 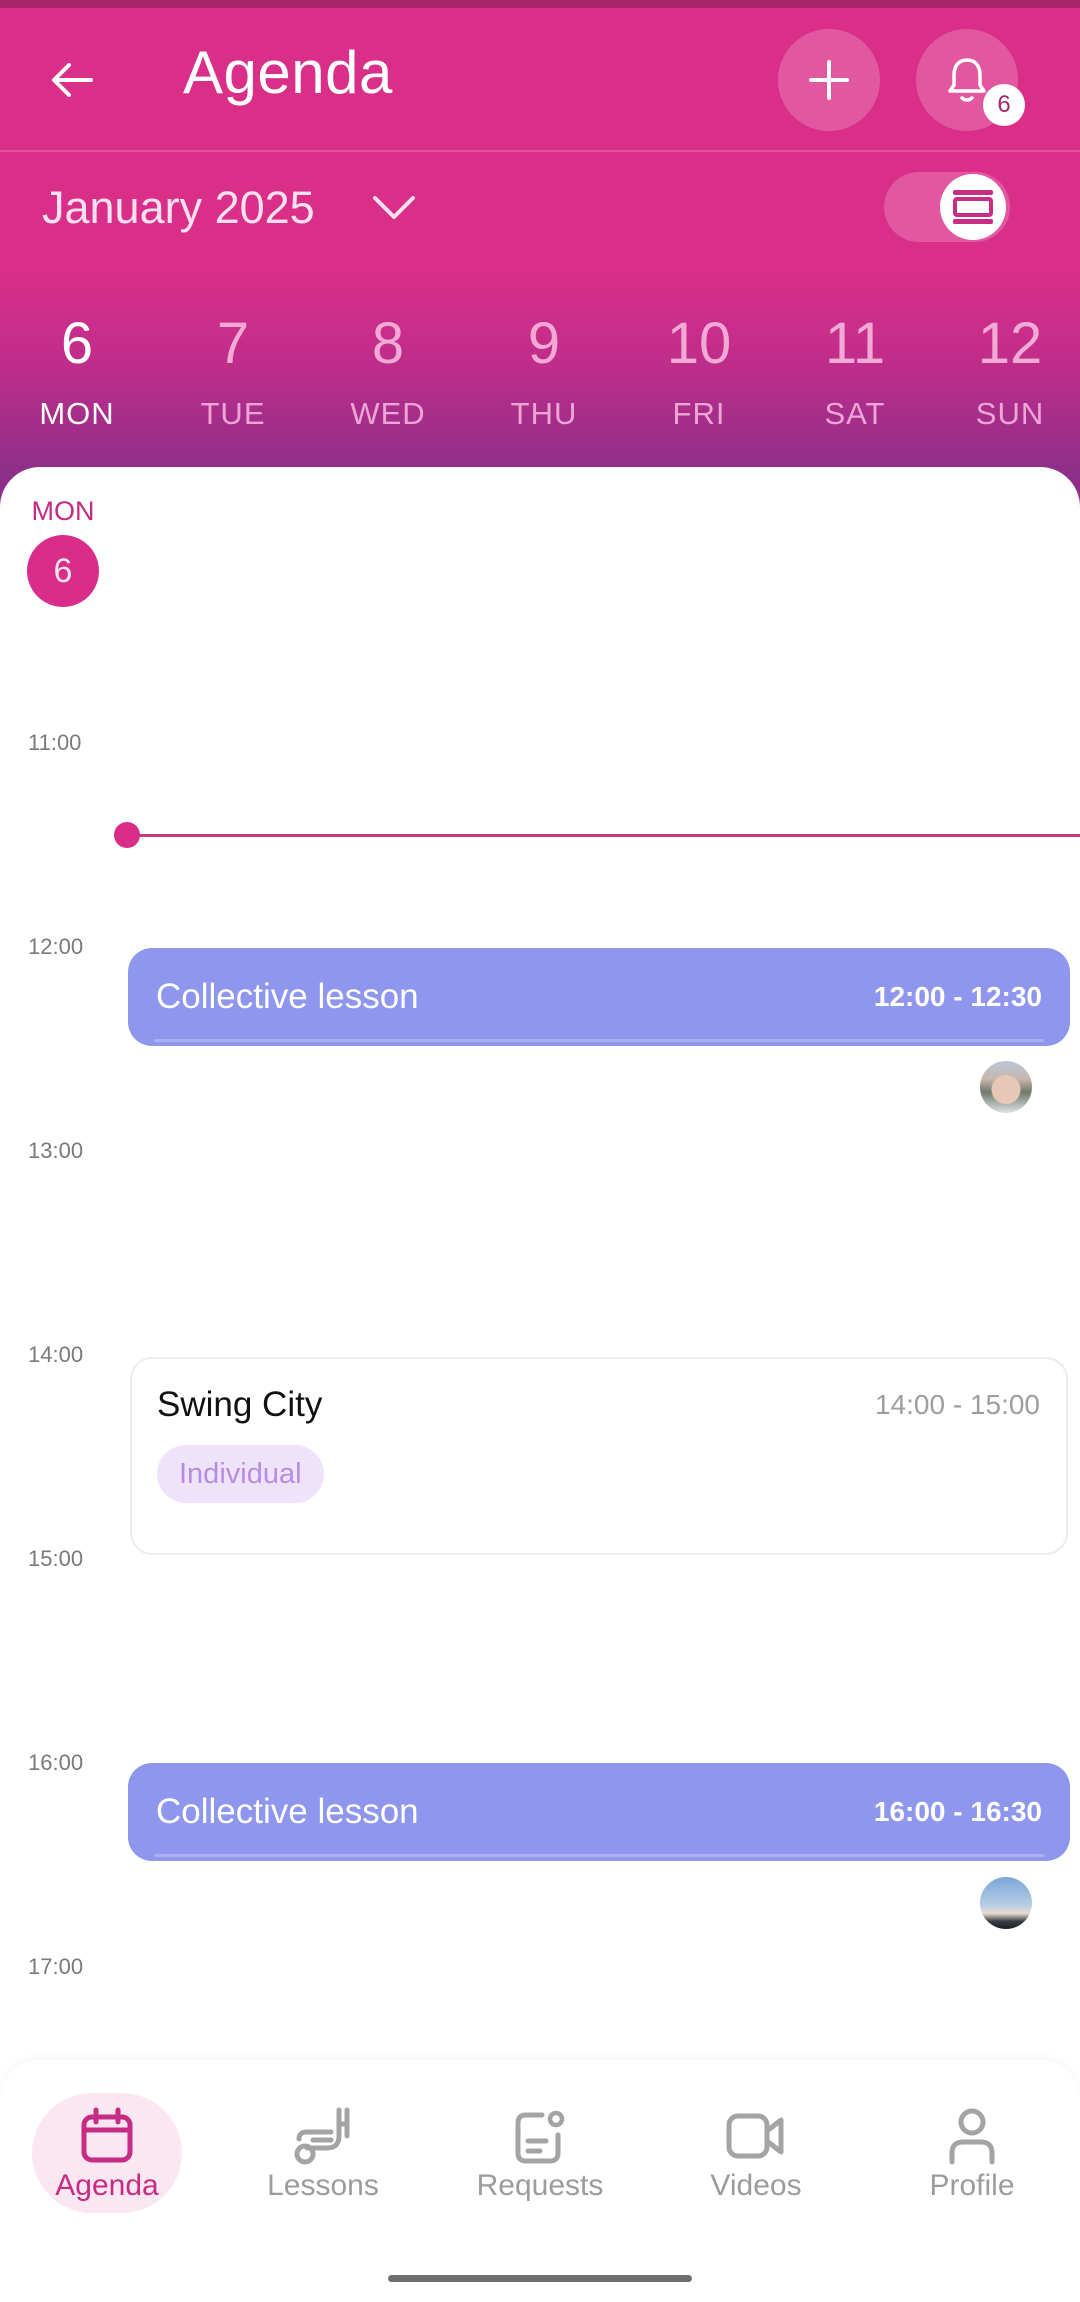 What do you see at coordinates (56, 1762) in the screenshot?
I see `hour-label: 16:00` at bounding box center [56, 1762].